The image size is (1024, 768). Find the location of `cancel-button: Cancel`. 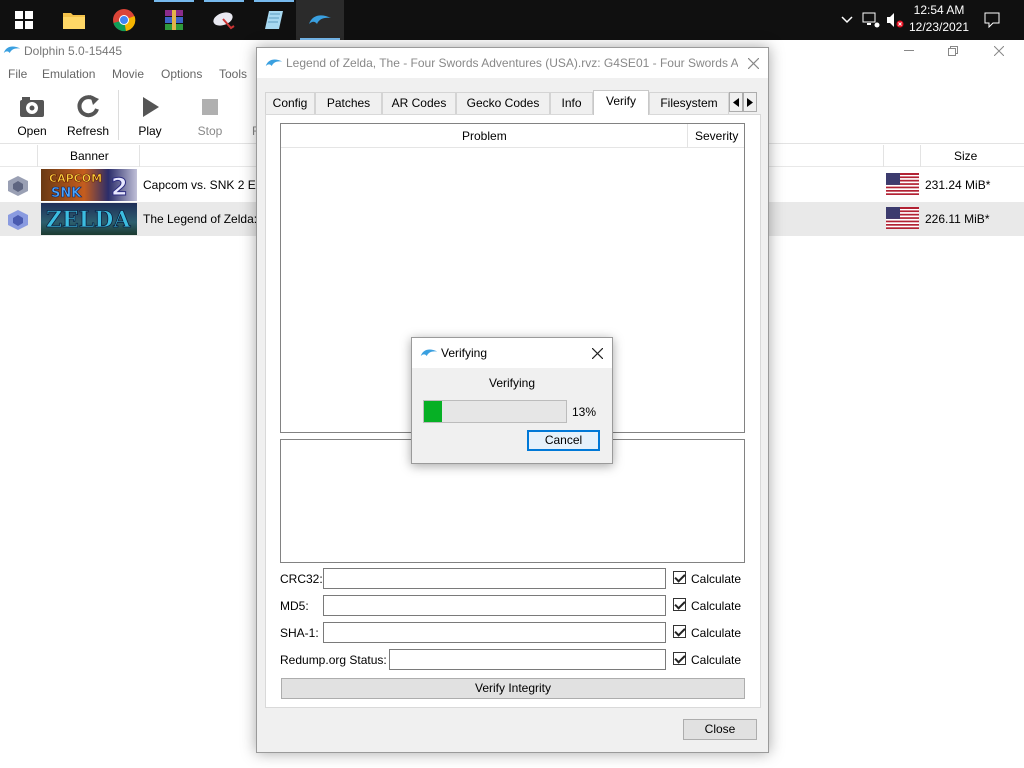

cancel-button: Cancel is located at coordinates (563, 440).